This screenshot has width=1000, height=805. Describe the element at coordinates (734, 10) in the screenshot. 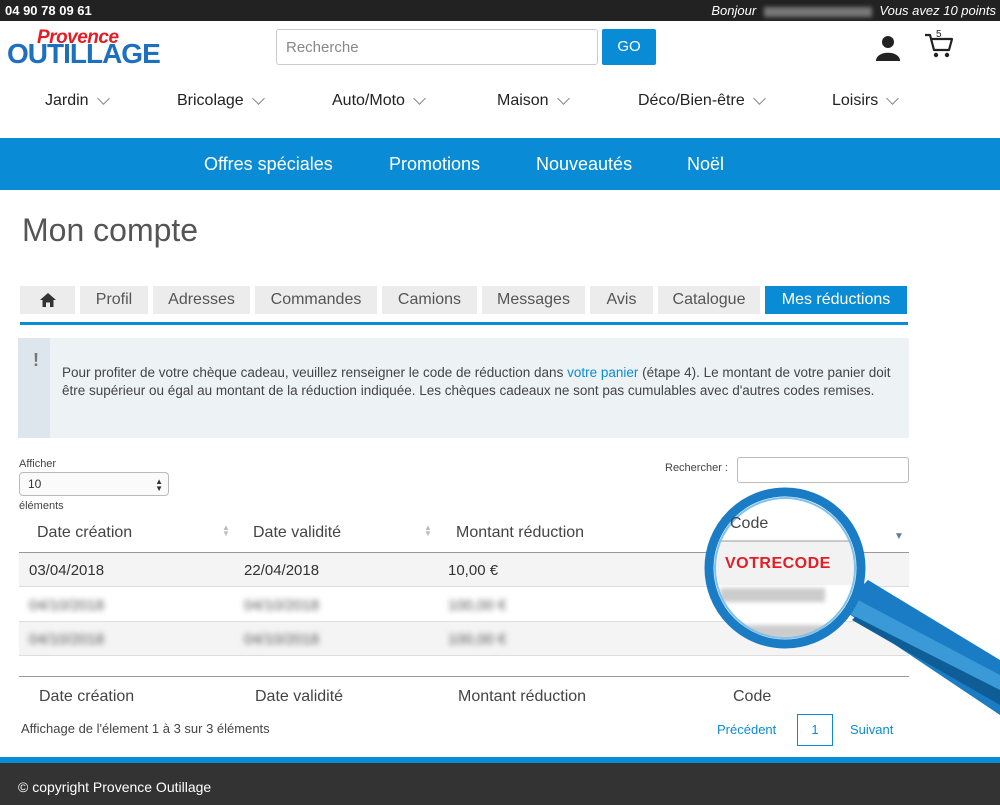

I see `greeting-prefix: Bonjour` at that location.